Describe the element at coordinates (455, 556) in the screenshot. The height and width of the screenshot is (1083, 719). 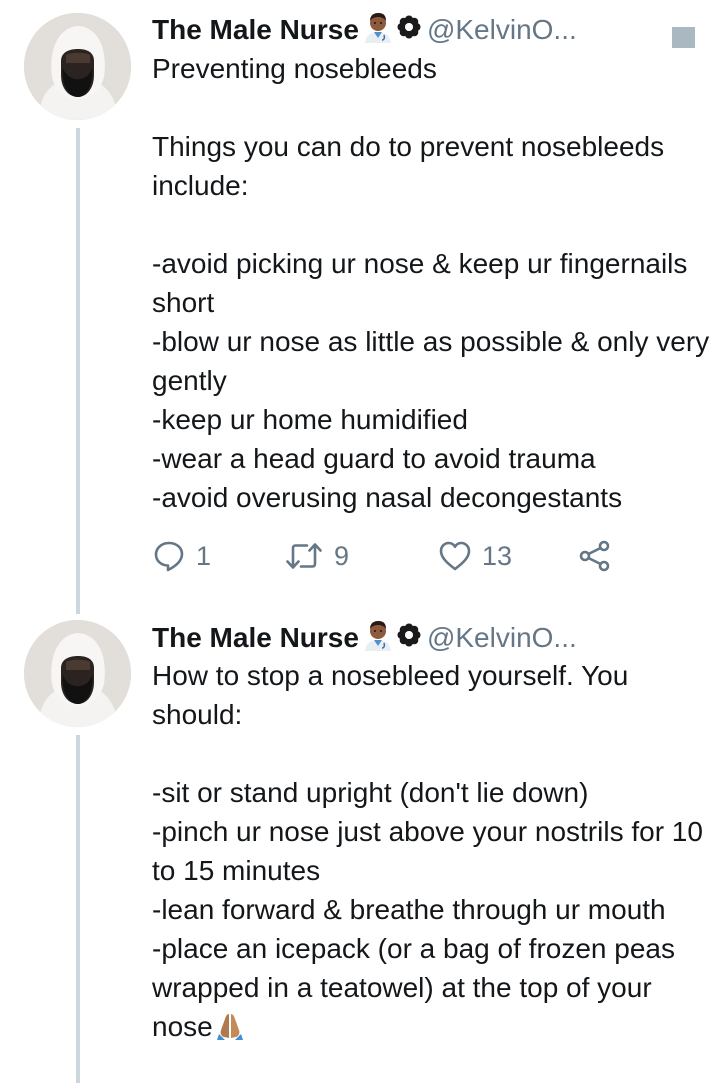
I see `heart-icon` at that location.